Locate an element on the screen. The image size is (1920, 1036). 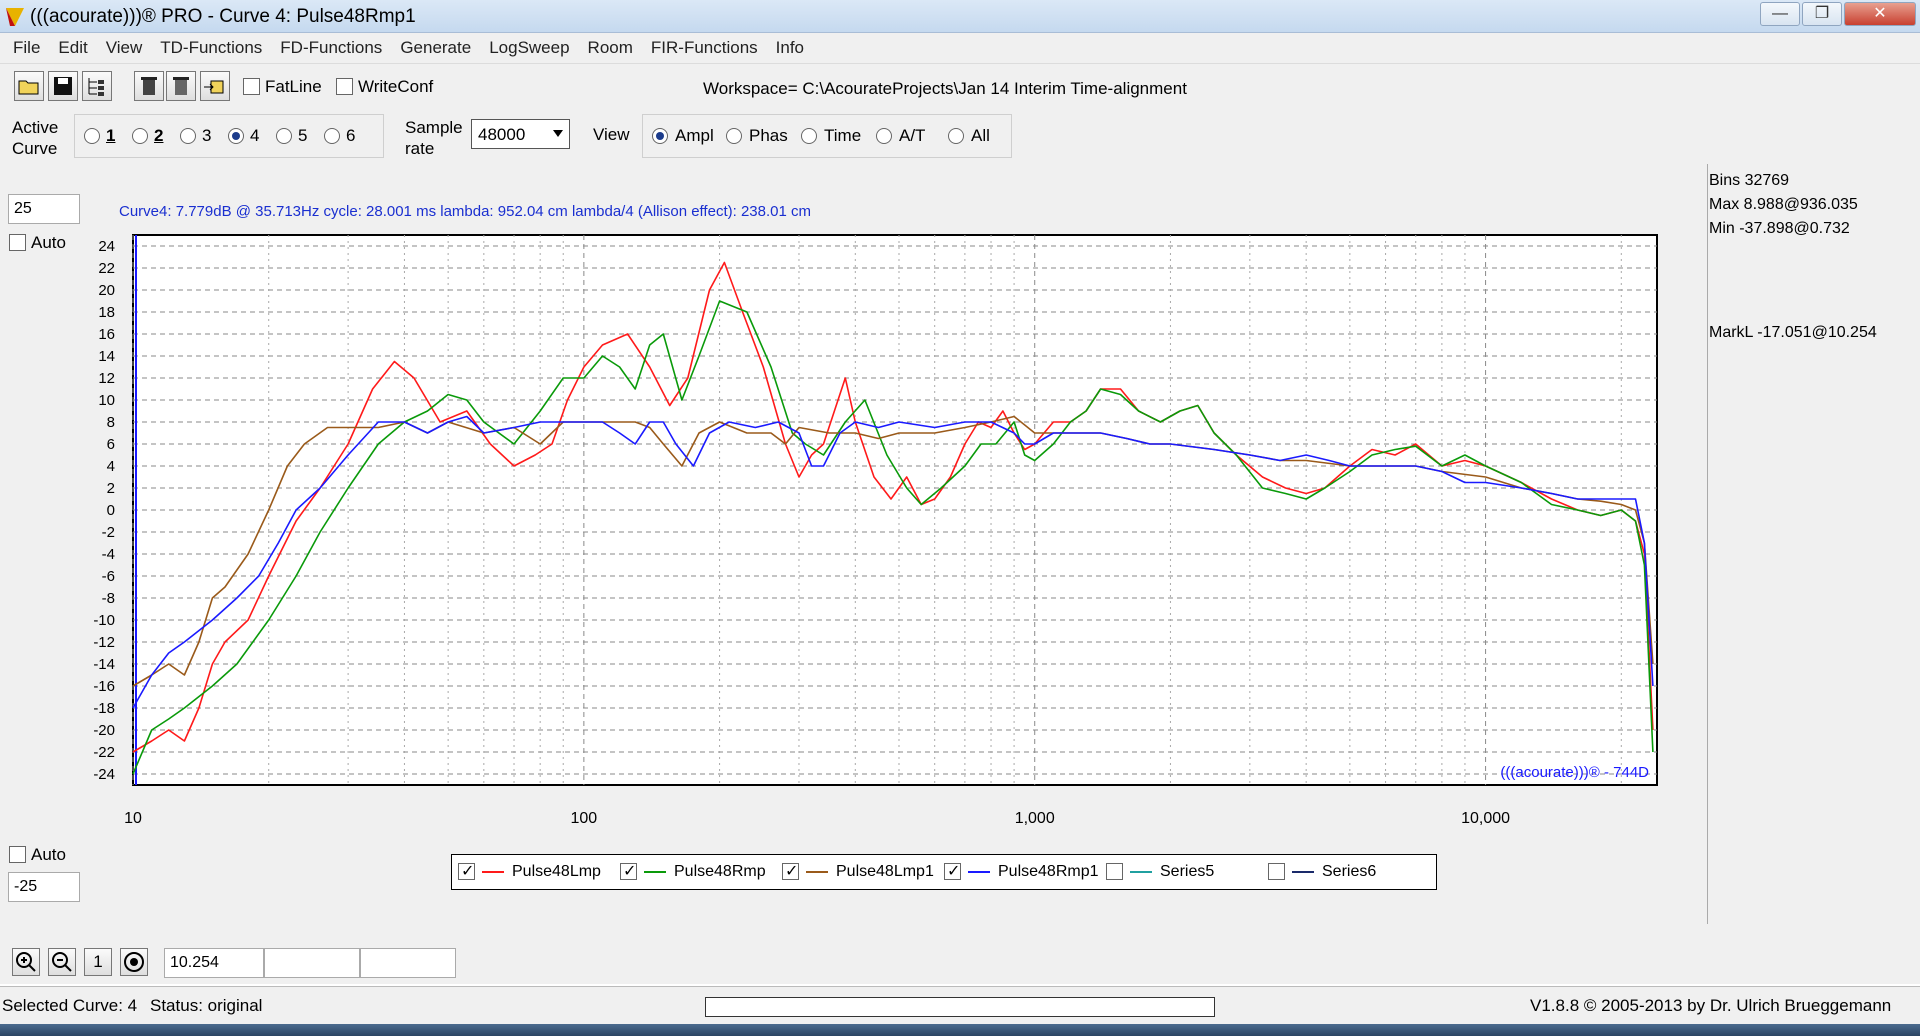
selected-curve-status: Selected Curve: 4 is located at coordinates (70, 1005).